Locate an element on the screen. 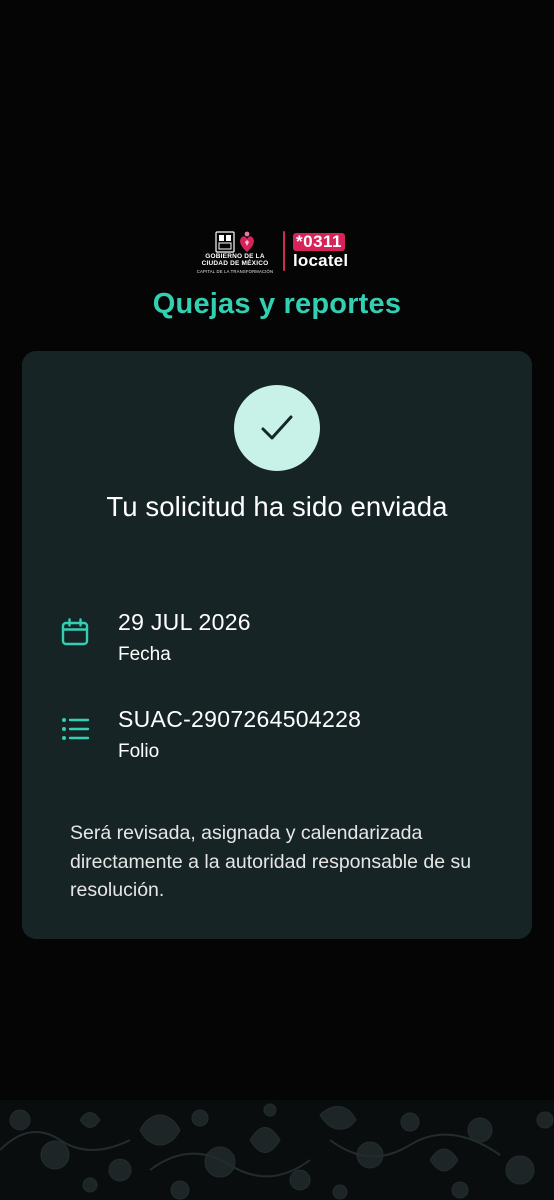  date-value: 29 JUL 2026 is located at coordinates (184, 622).